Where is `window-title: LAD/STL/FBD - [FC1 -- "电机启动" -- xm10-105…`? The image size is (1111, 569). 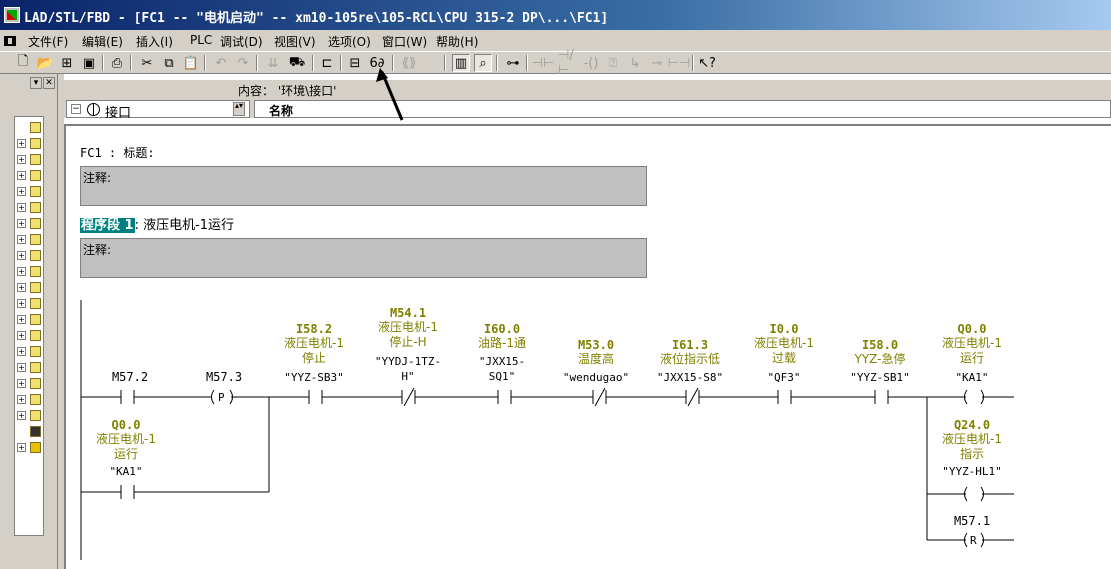 window-title: LAD/STL/FBD - [FC1 -- "电机启动" -- xm10-105… is located at coordinates (316, 18).